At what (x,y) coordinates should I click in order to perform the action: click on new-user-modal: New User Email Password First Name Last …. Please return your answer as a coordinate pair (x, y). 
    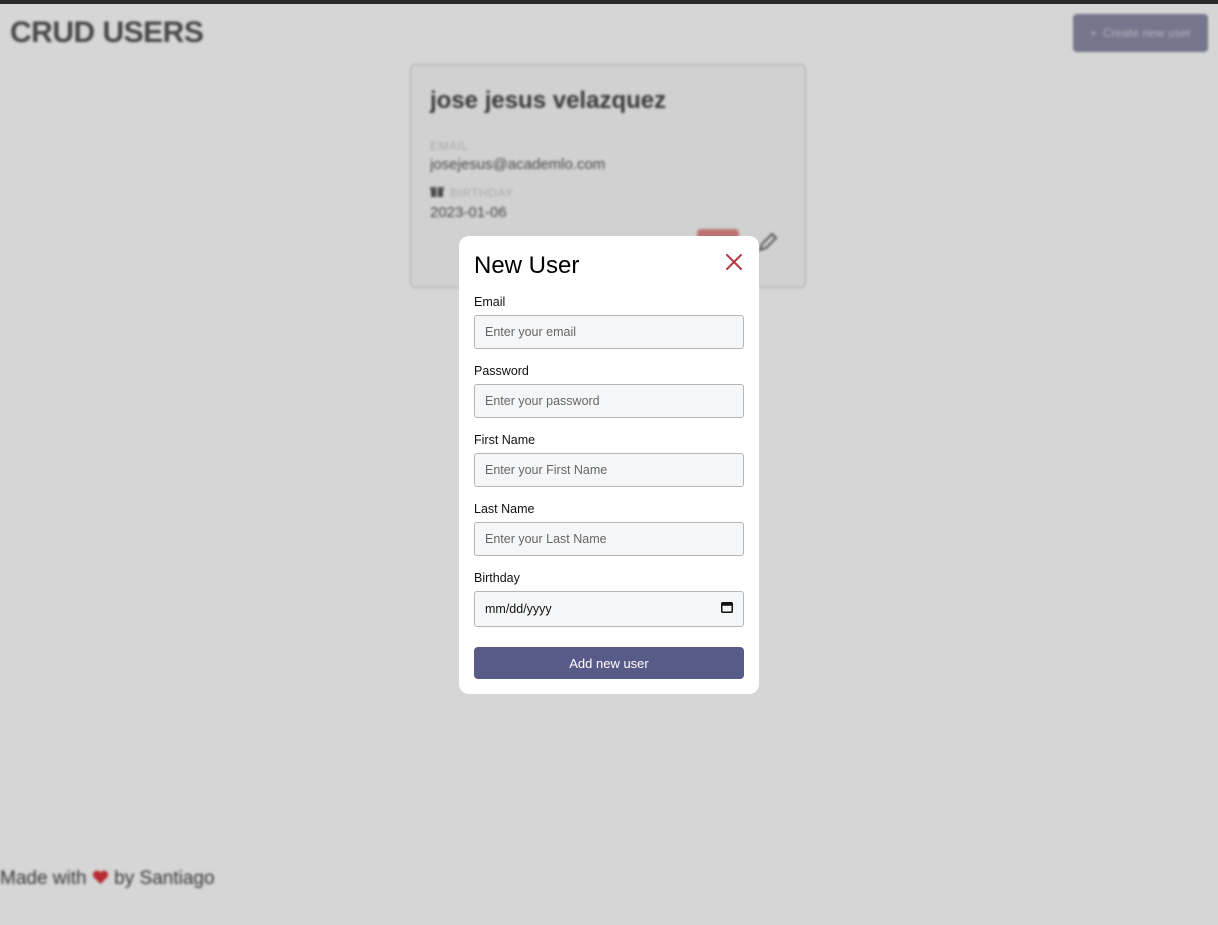
    Looking at the image, I should click on (609, 465).